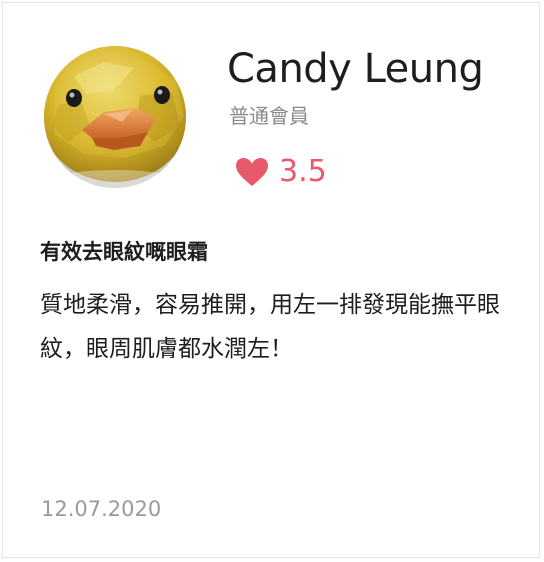  Describe the element at coordinates (124, 252) in the screenshot. I see `review-title: 有效去眼紋嘅眼霜` at that location.